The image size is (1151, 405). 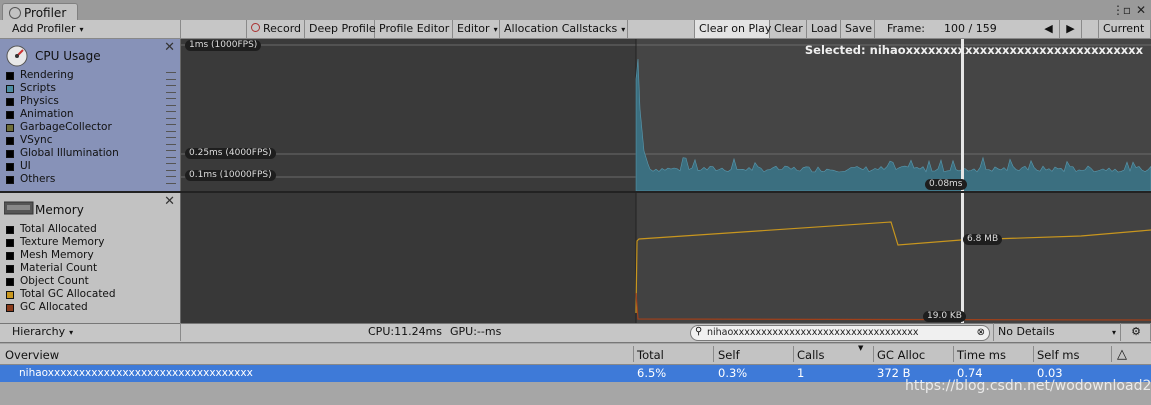 I want to click on close-memory-panel-icon: ✕, so click(x=169, y=201).